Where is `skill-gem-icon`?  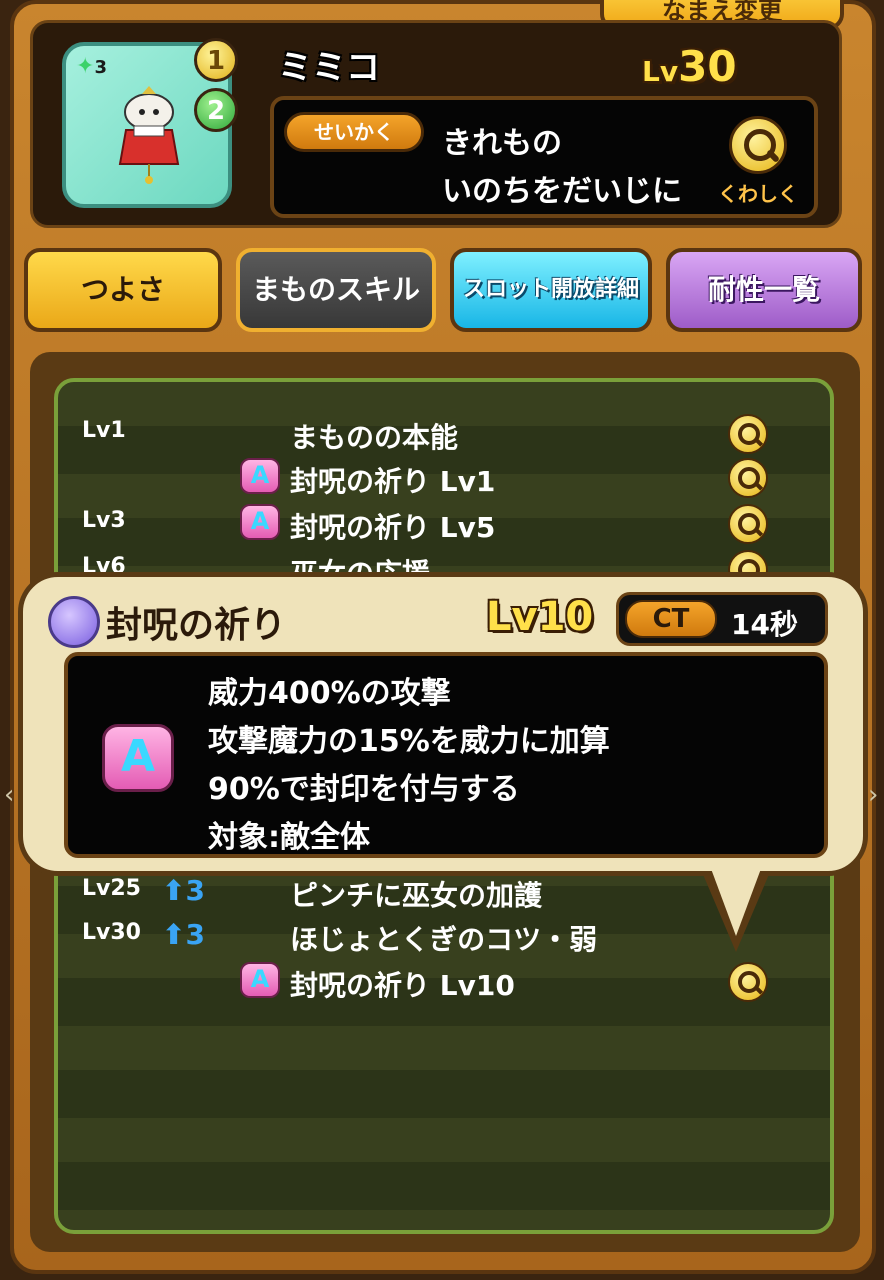
skill-gem-icon is located at coordinates (74, 622).